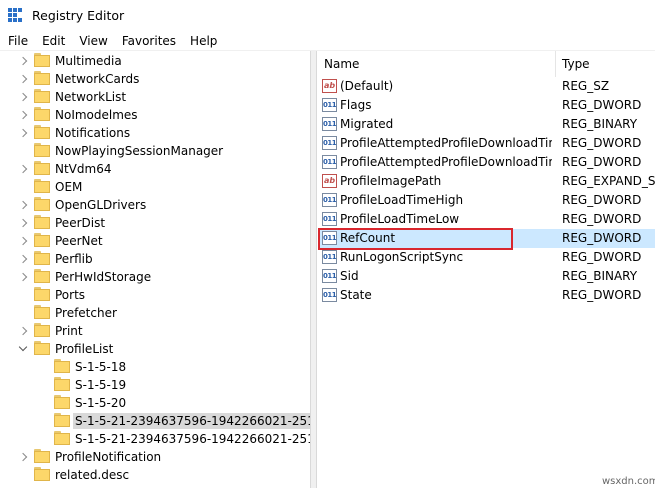  I want to click on tree-item: S-1-5-19, so click(155, 385).